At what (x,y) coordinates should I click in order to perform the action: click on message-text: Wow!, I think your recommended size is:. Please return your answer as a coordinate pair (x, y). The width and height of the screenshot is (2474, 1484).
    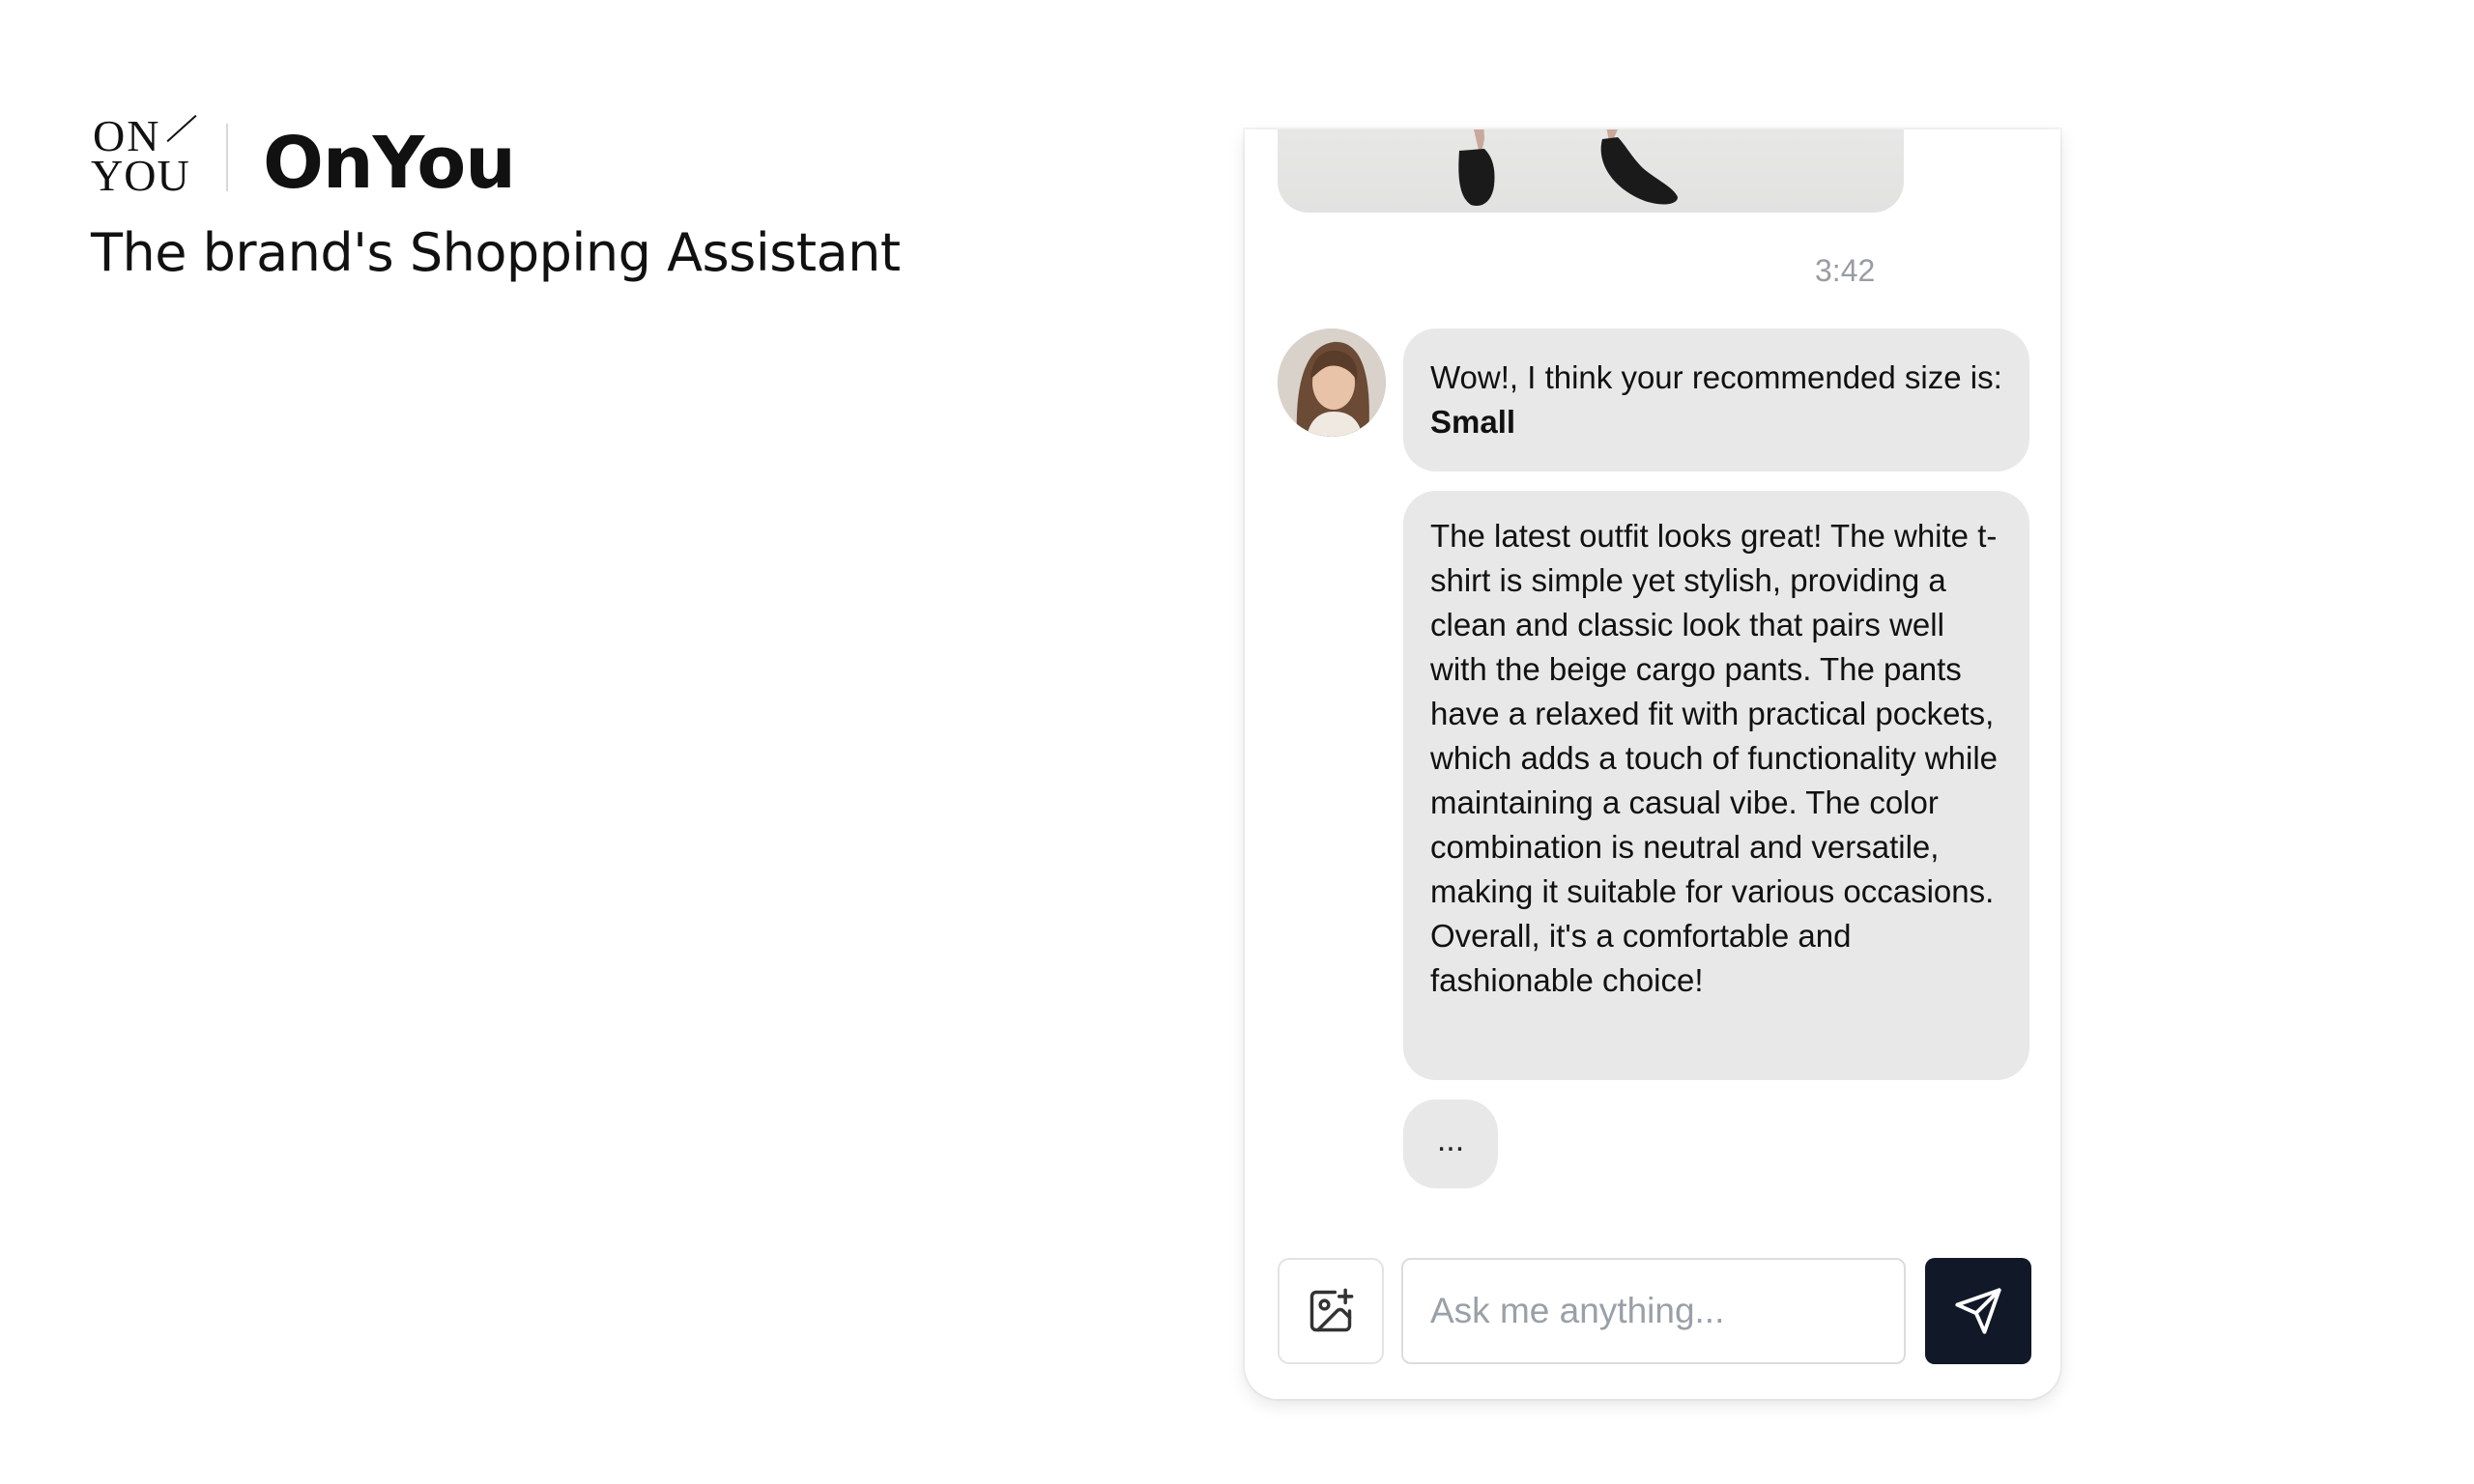
    Looking at the image, I should click on (1716, 377).